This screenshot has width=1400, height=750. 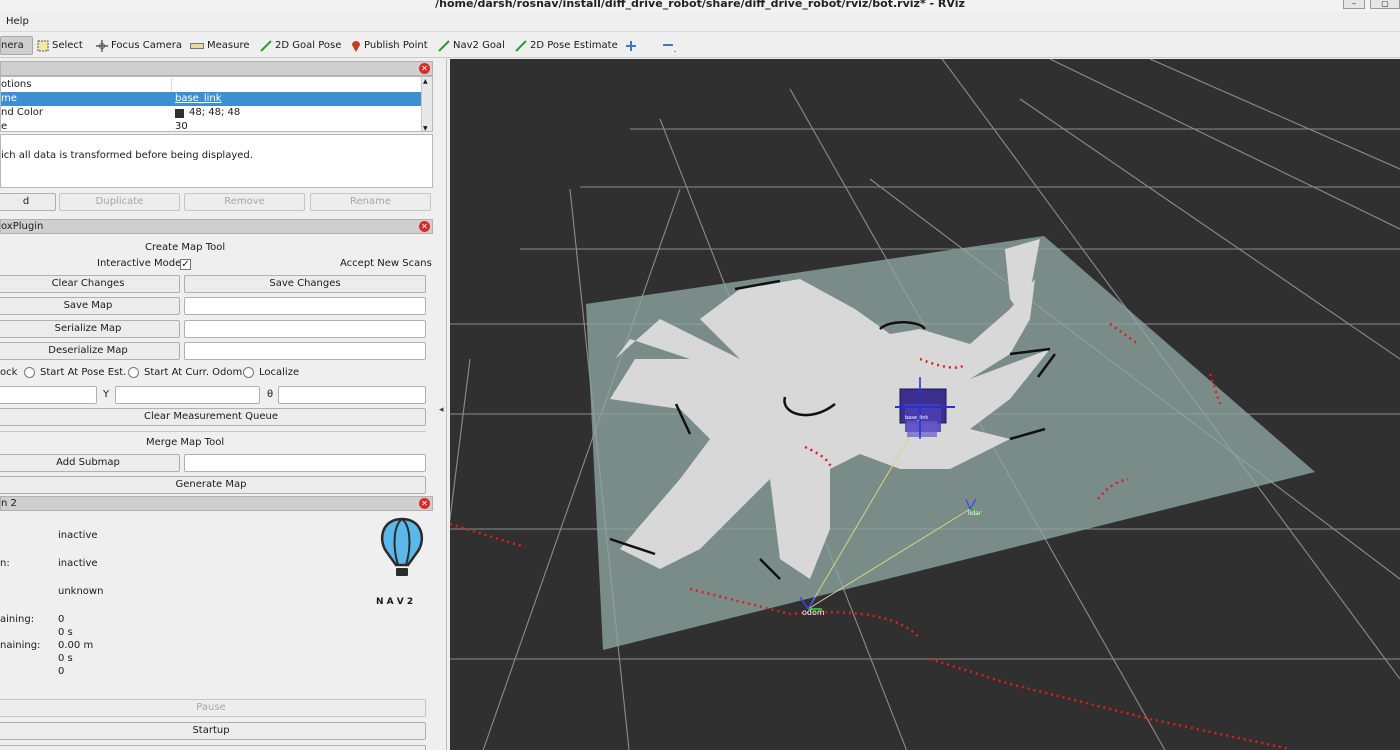 I want to click on tool-2d-pose-estimate: 2D Pose Estimate, so click(x=566, y=45).